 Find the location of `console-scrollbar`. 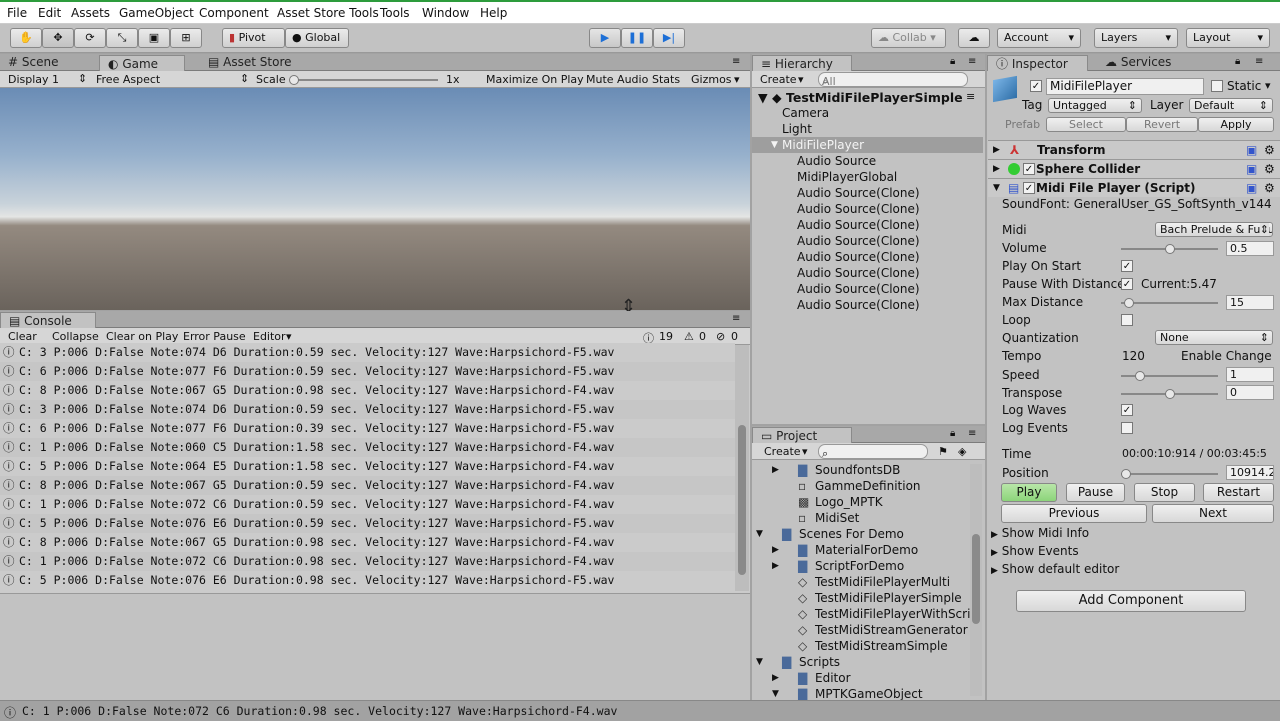

console-scrollbar is located at coordinates (742, 468).